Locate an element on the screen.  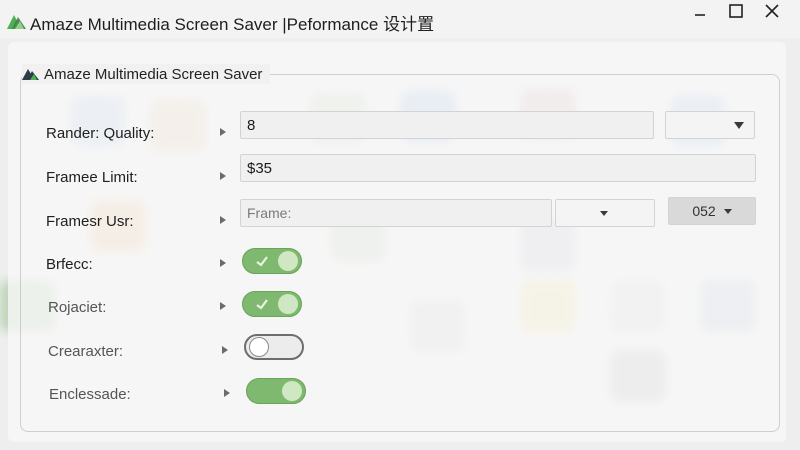
toggle1-label: Brfecc: is located at coordinates (69, 264).